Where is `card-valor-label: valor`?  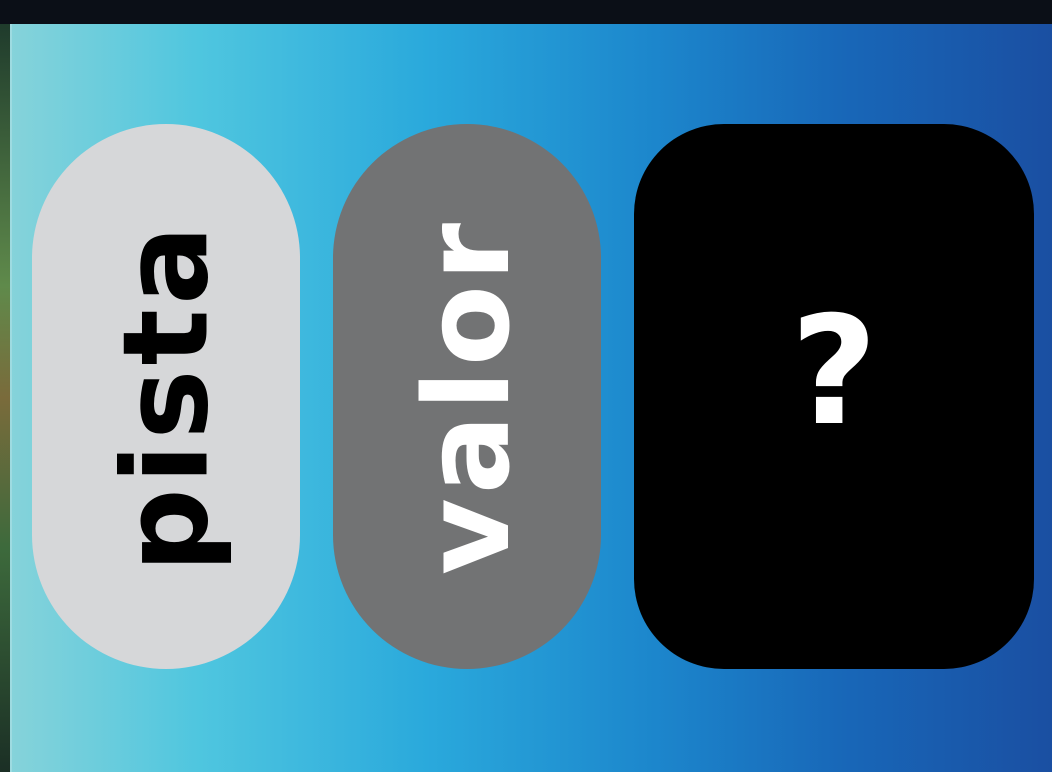 card-valor-label: valor is located at coordinates (467, 396).